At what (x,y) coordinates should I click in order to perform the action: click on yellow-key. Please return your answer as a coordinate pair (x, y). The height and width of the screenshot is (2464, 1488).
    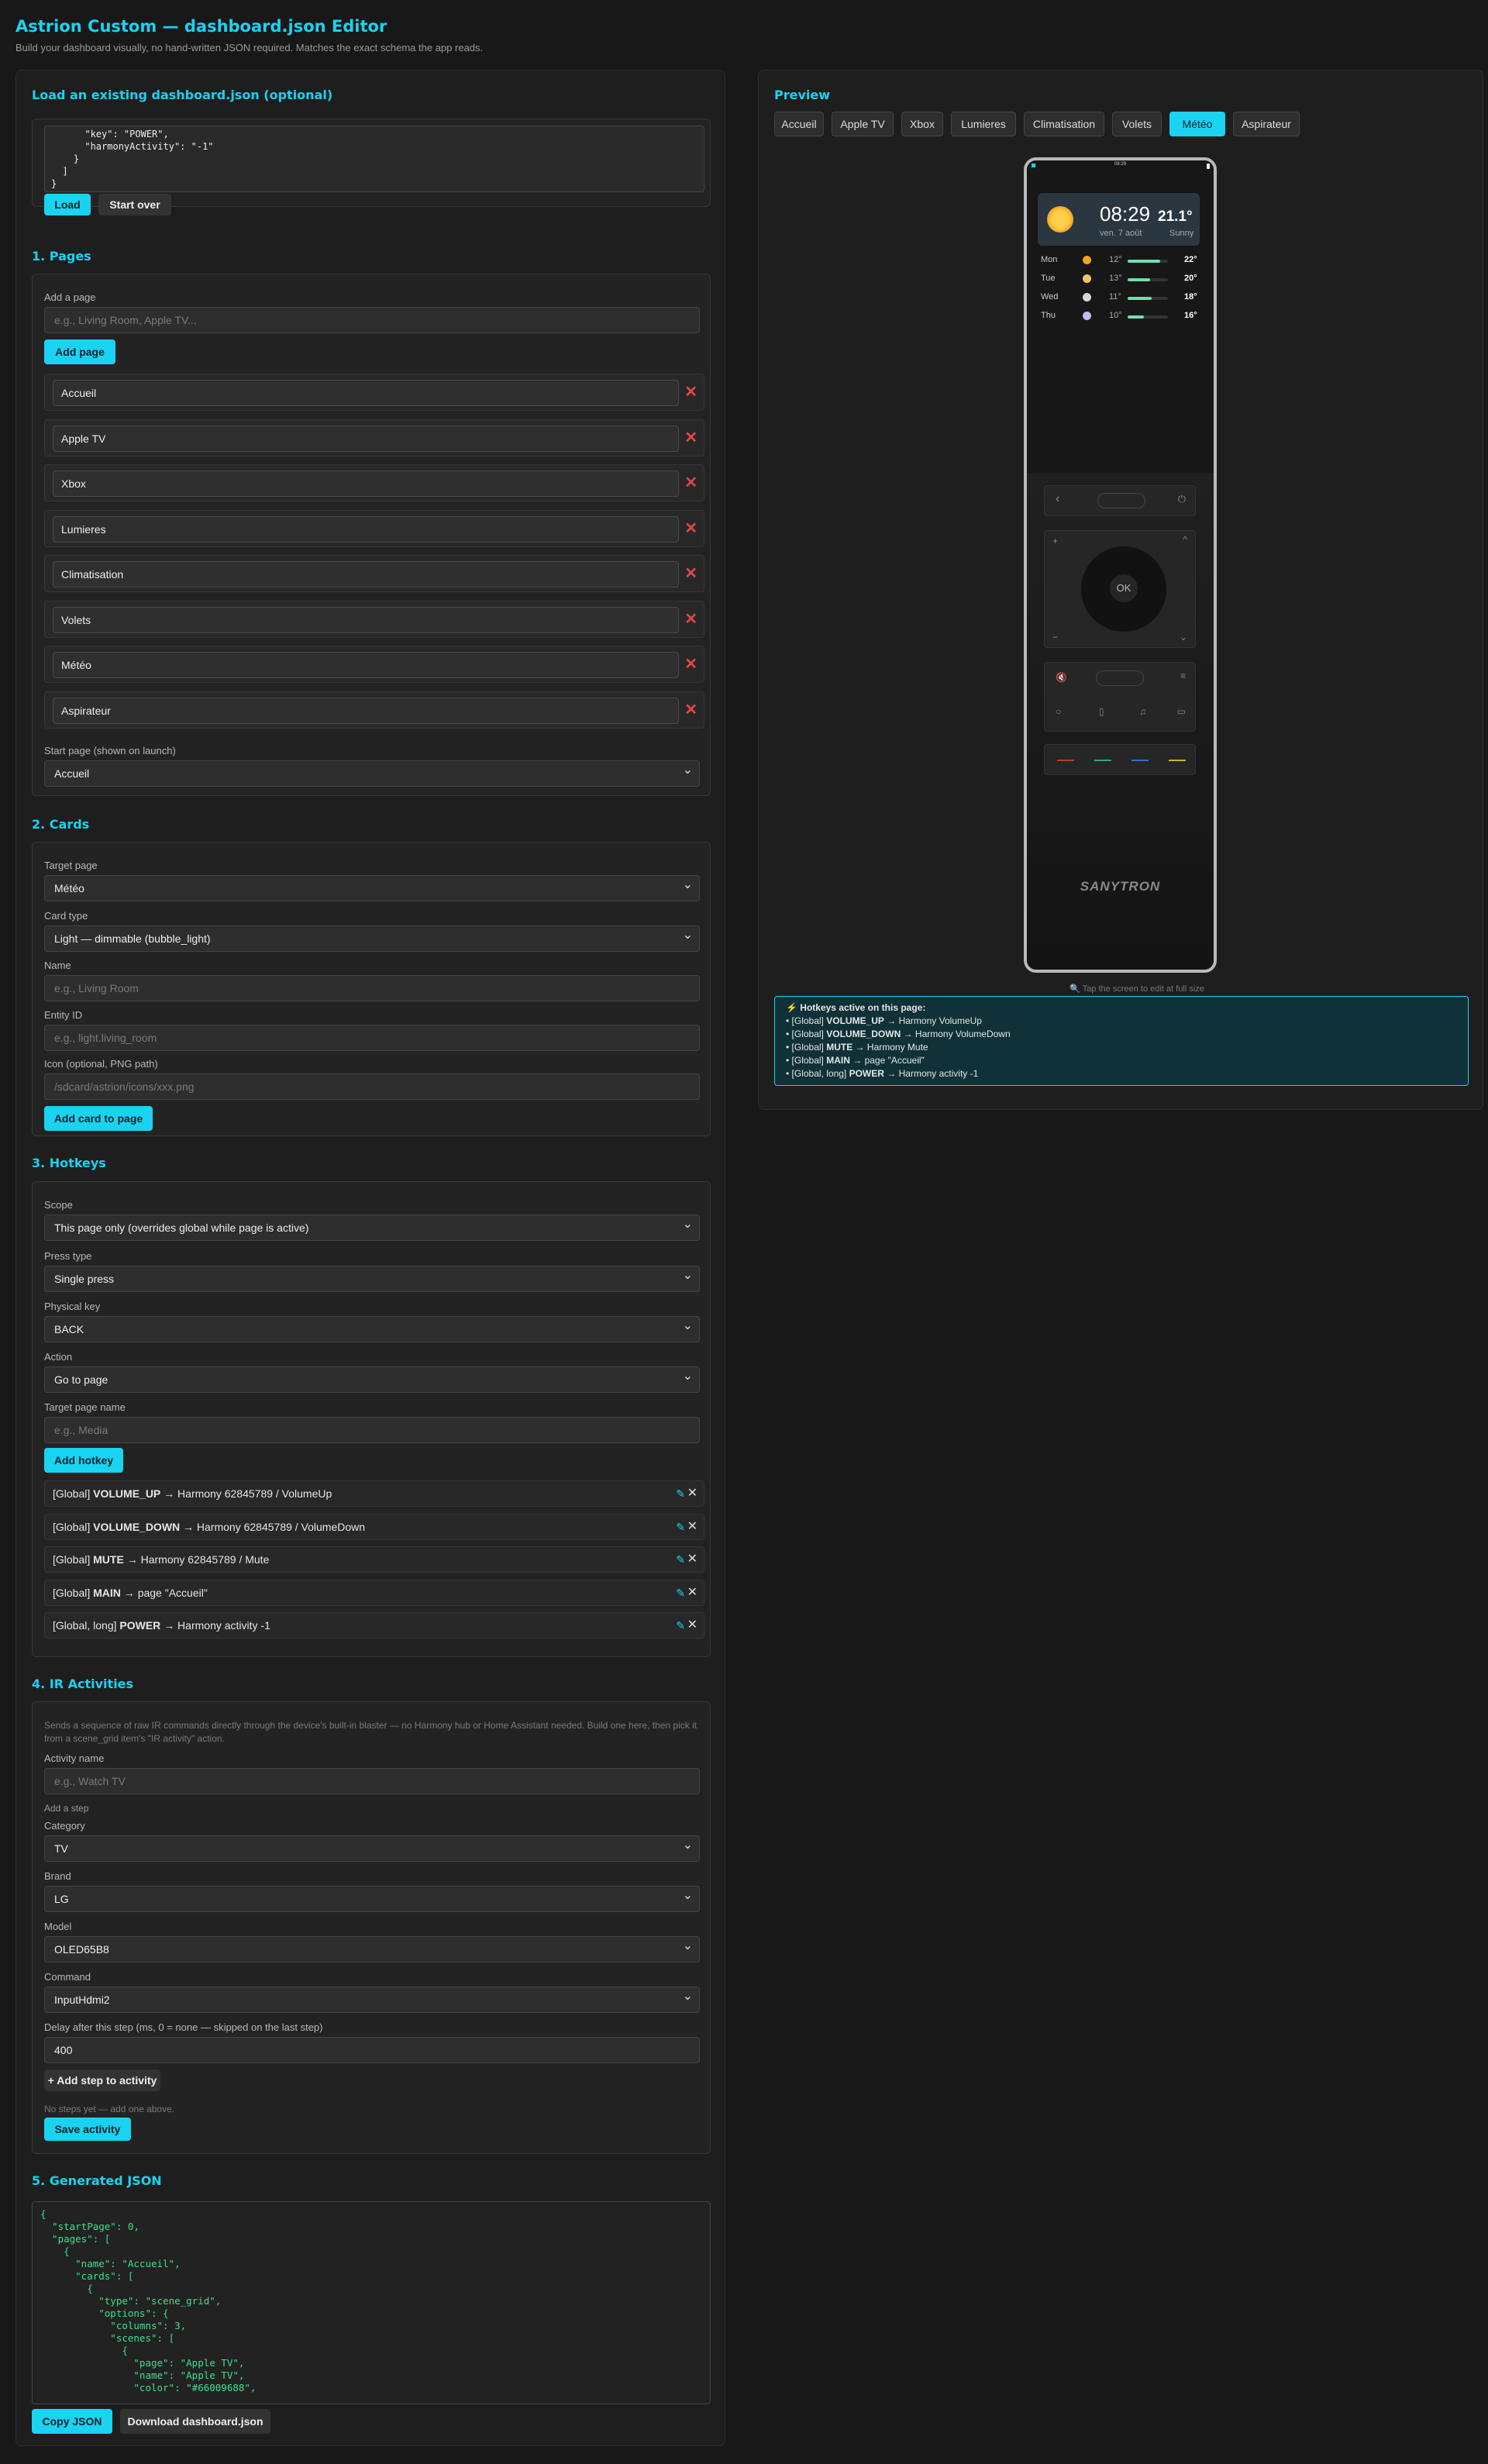
    Looking at the image, I should click on (1177, 760).